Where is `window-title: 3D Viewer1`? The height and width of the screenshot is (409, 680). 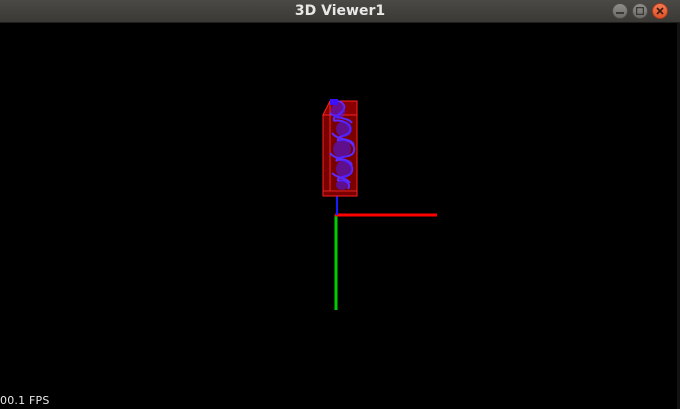
window-title: 3D Viewer1 is located at coordinates (340, 11).